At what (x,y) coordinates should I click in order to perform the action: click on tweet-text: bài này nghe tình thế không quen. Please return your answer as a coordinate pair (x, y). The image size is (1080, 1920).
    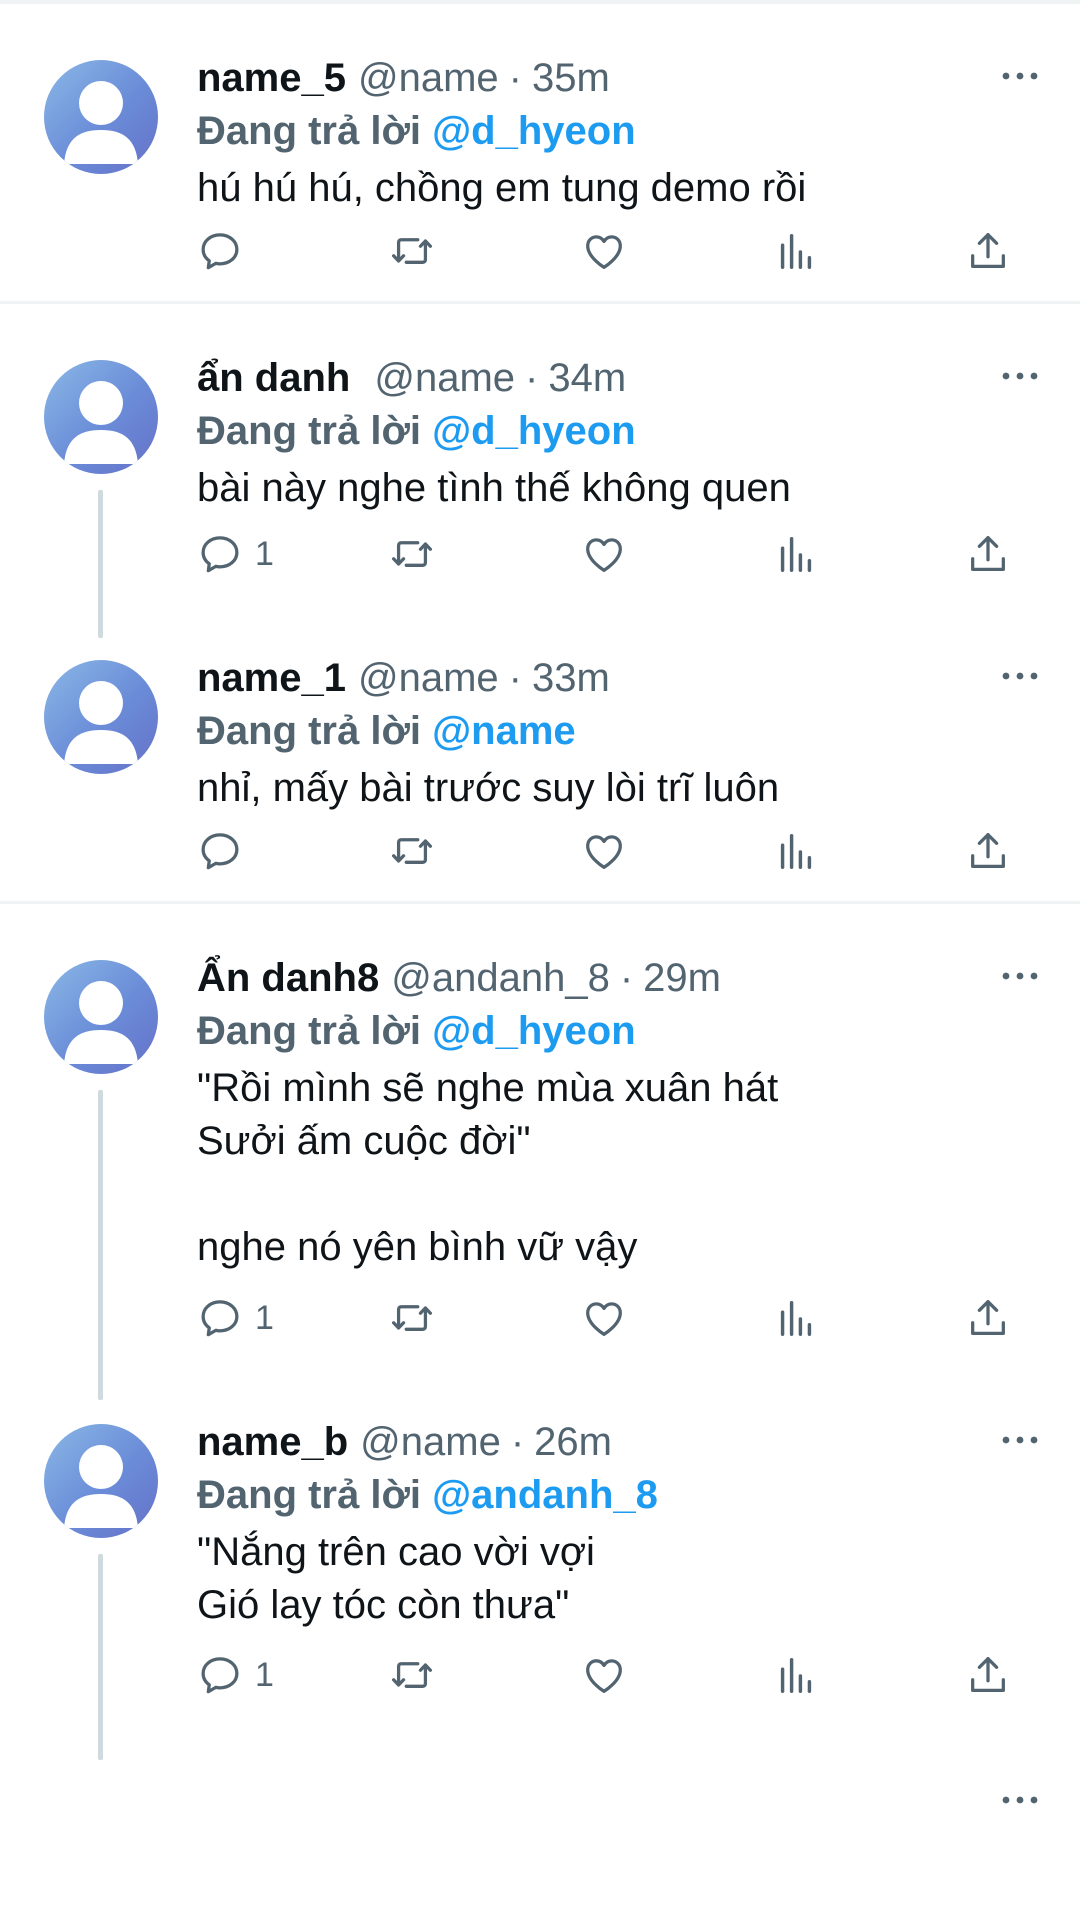
    Looking at the image, I should click on (494, 488).